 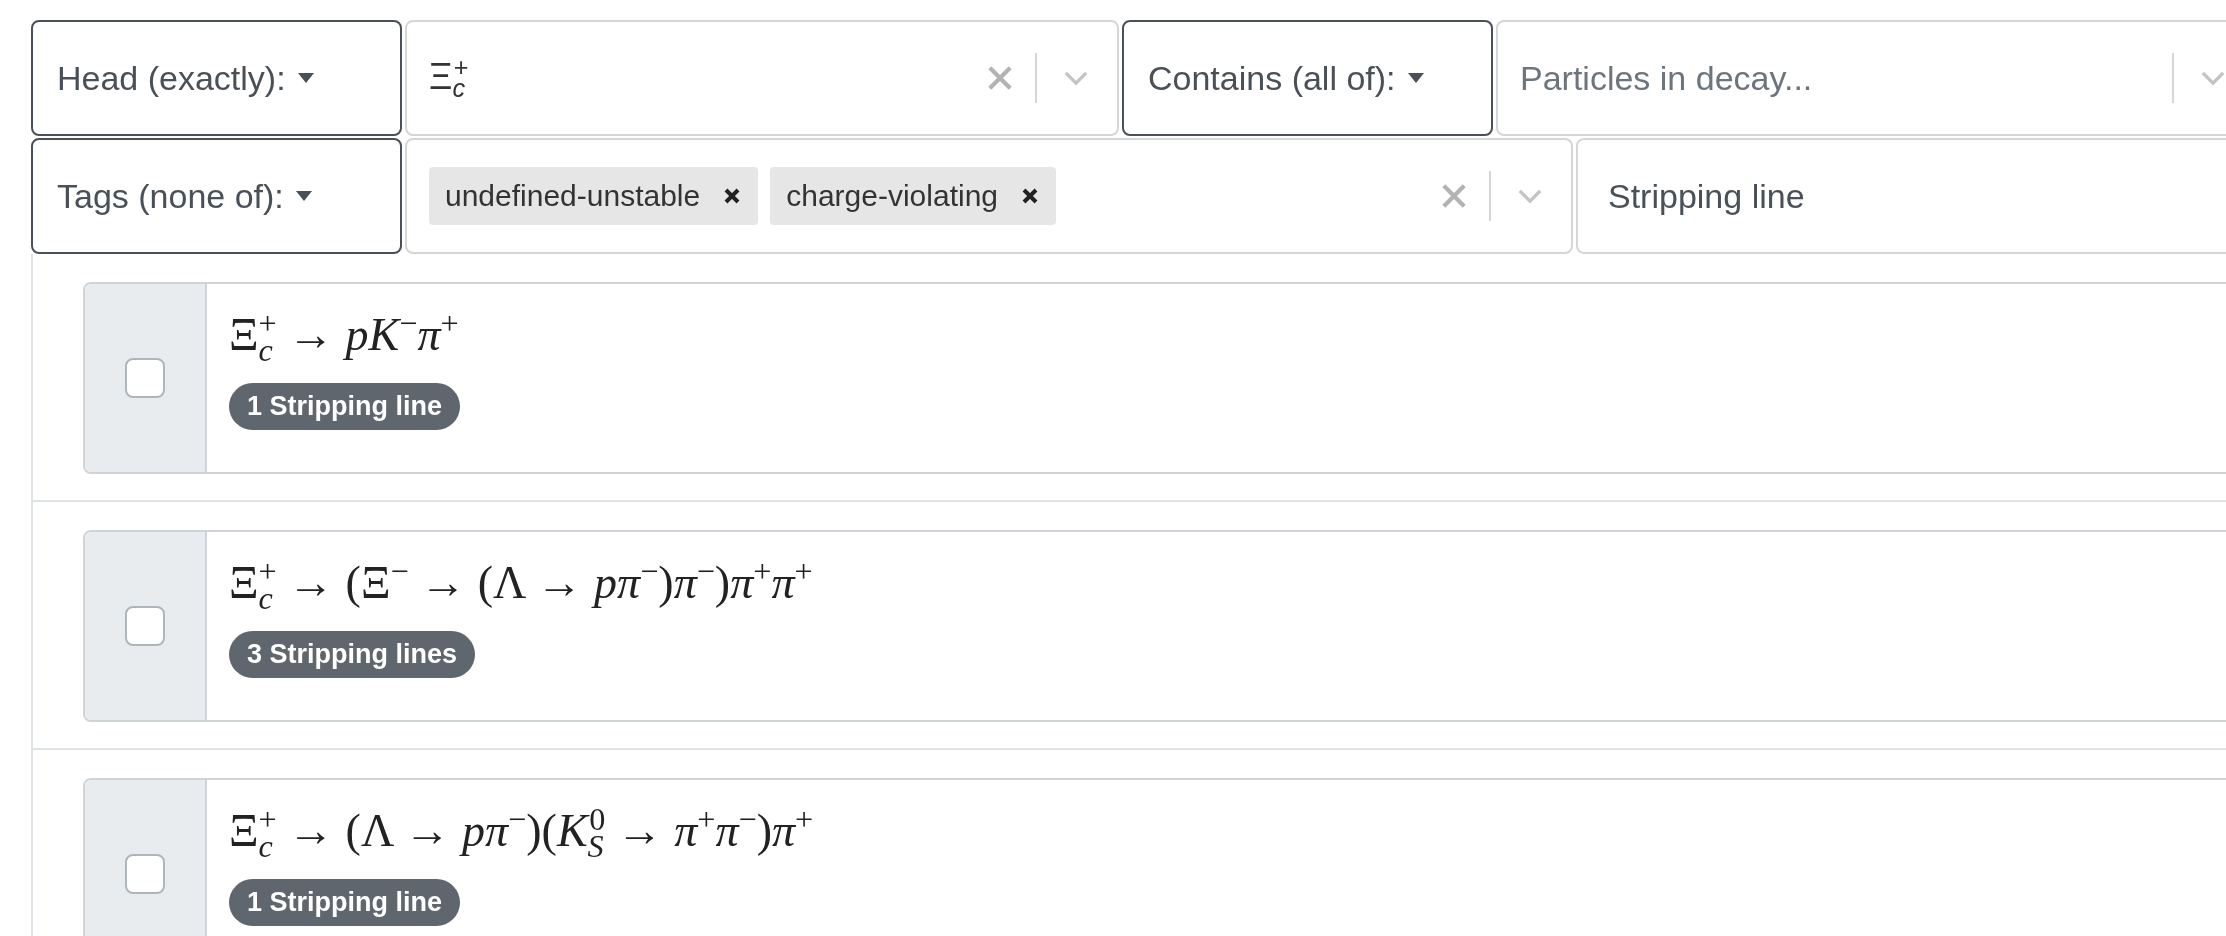 I want to click on select-field: undefined-unstable charge-violating, so click(x=989, y=196).